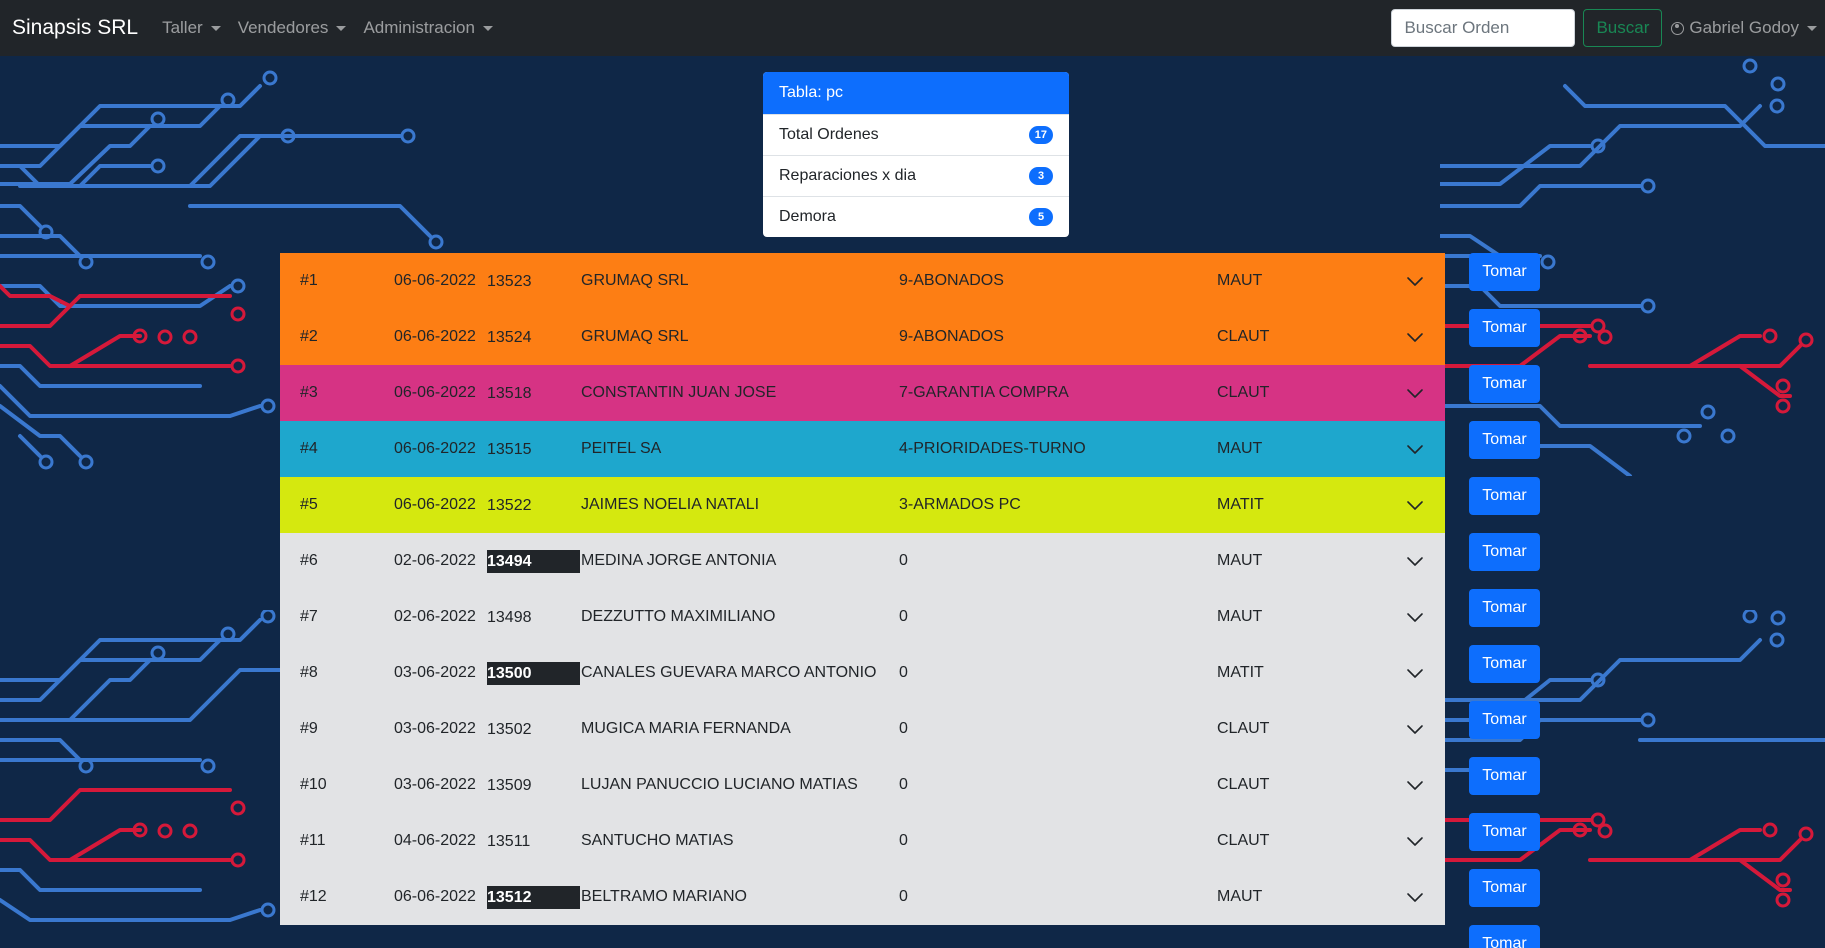  I want to click on order-number: #10, so click(313, 784).